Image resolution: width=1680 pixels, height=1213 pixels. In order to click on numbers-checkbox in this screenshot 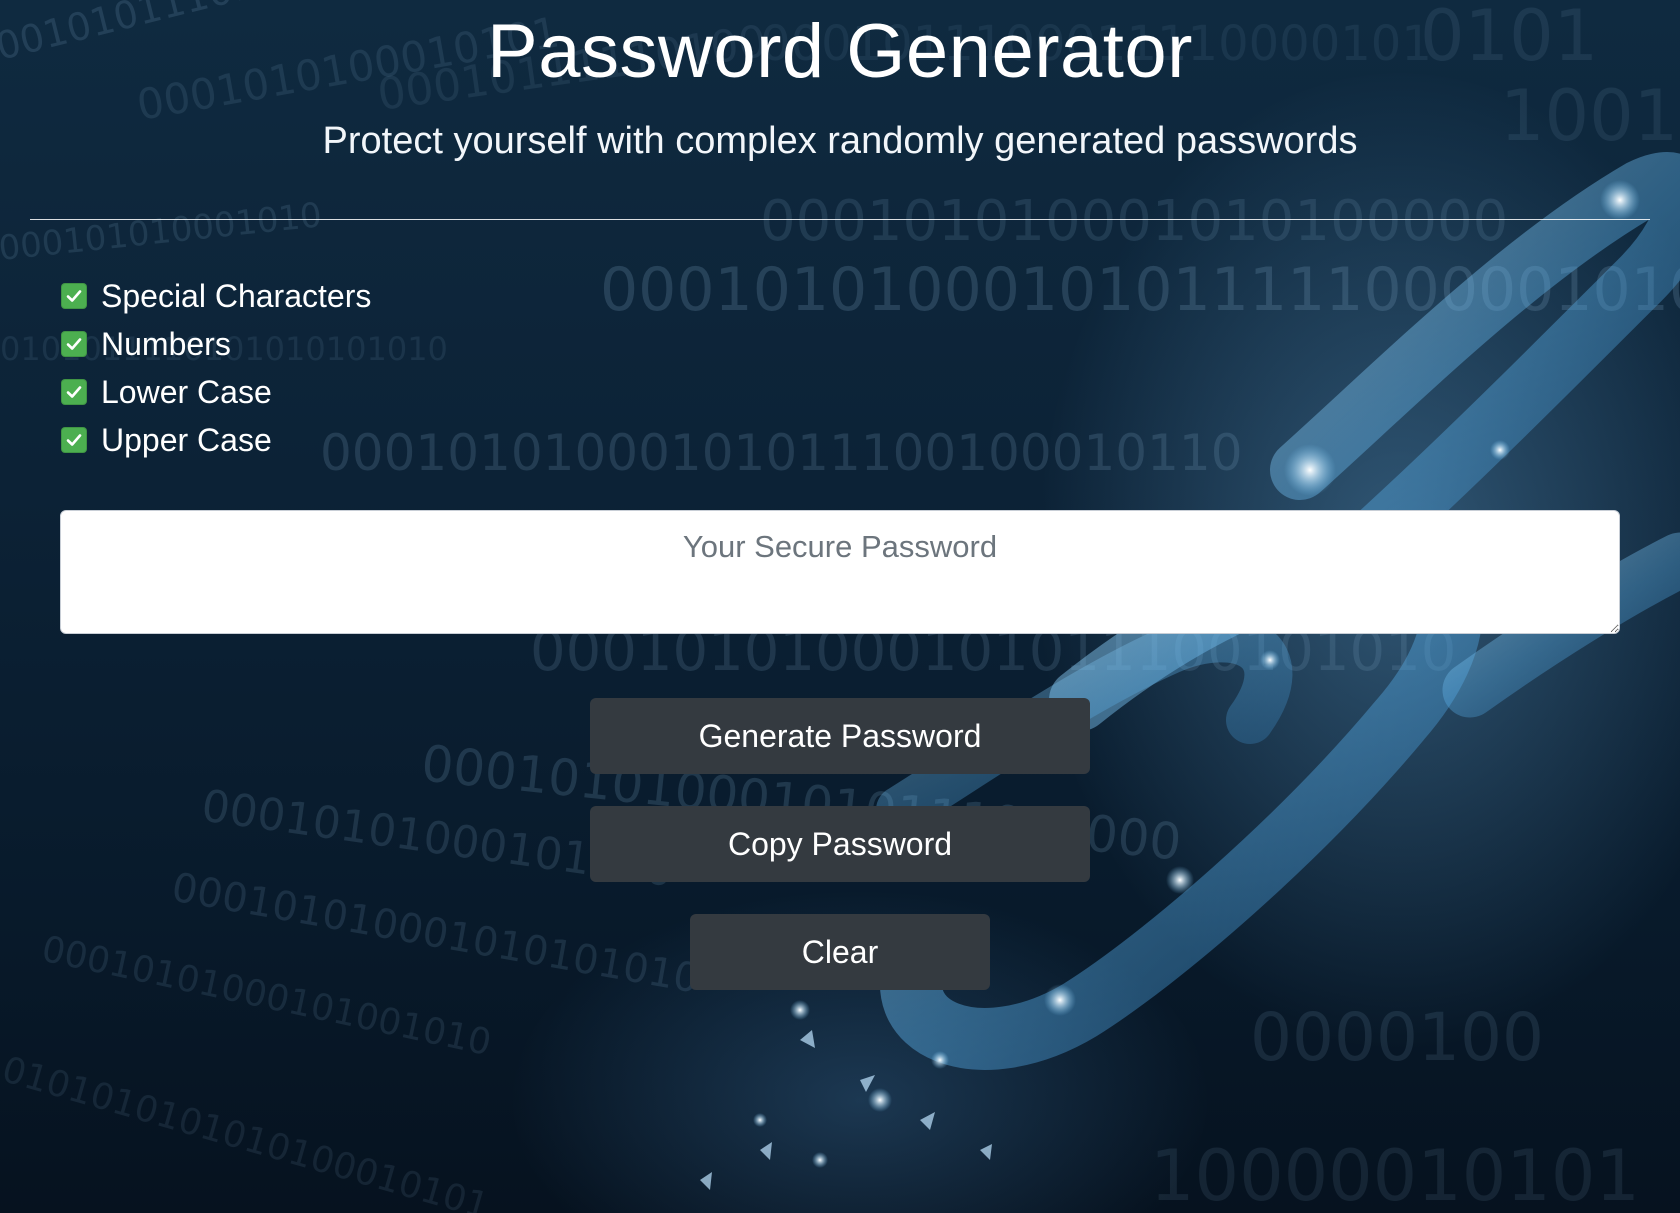, I will do `click(74, 344)`.